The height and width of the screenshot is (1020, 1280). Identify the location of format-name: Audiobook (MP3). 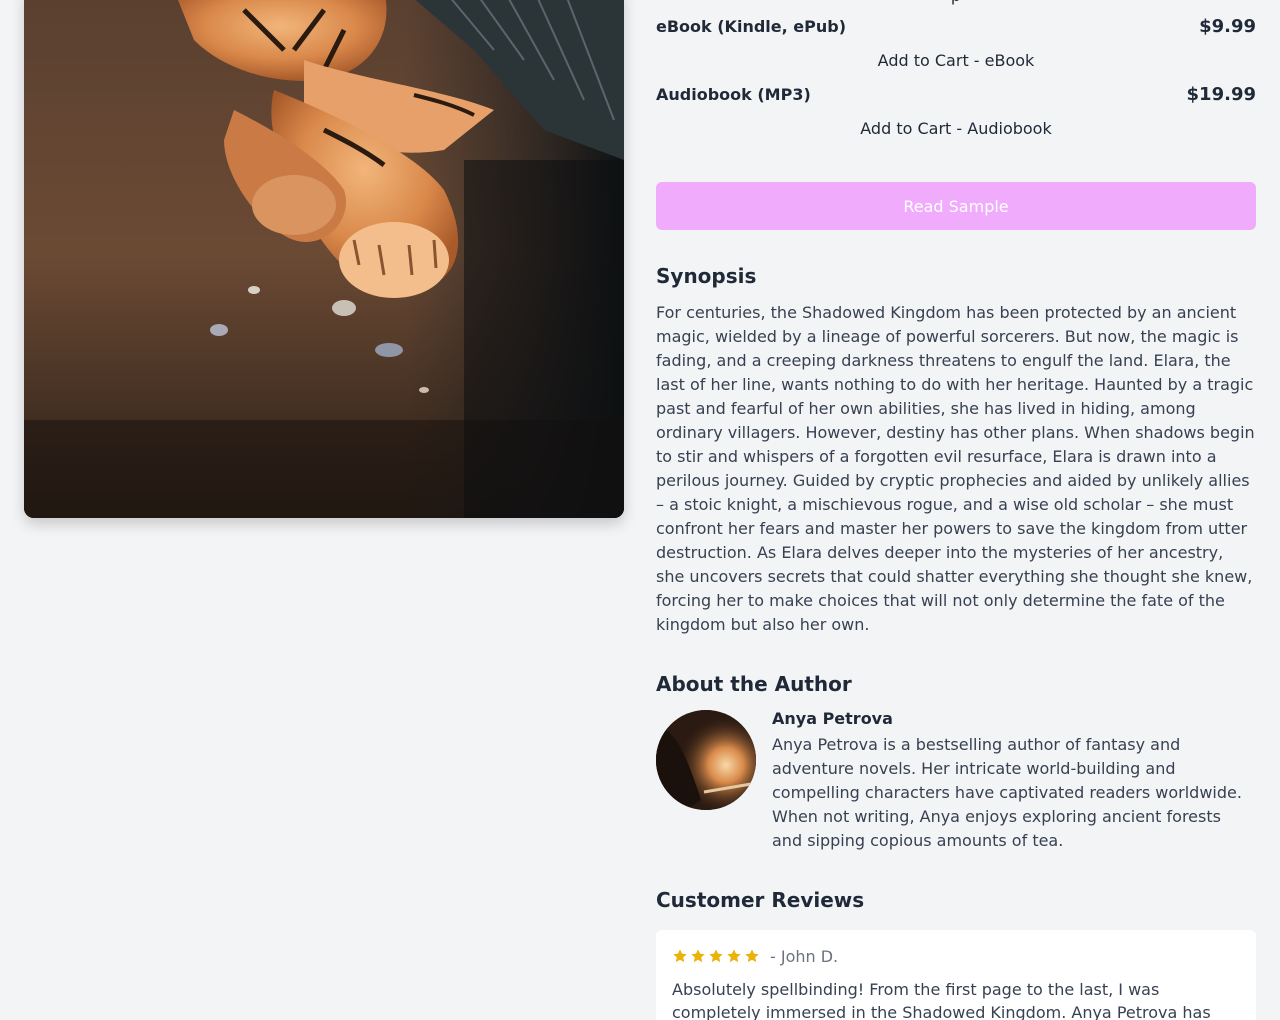
(733, 94).